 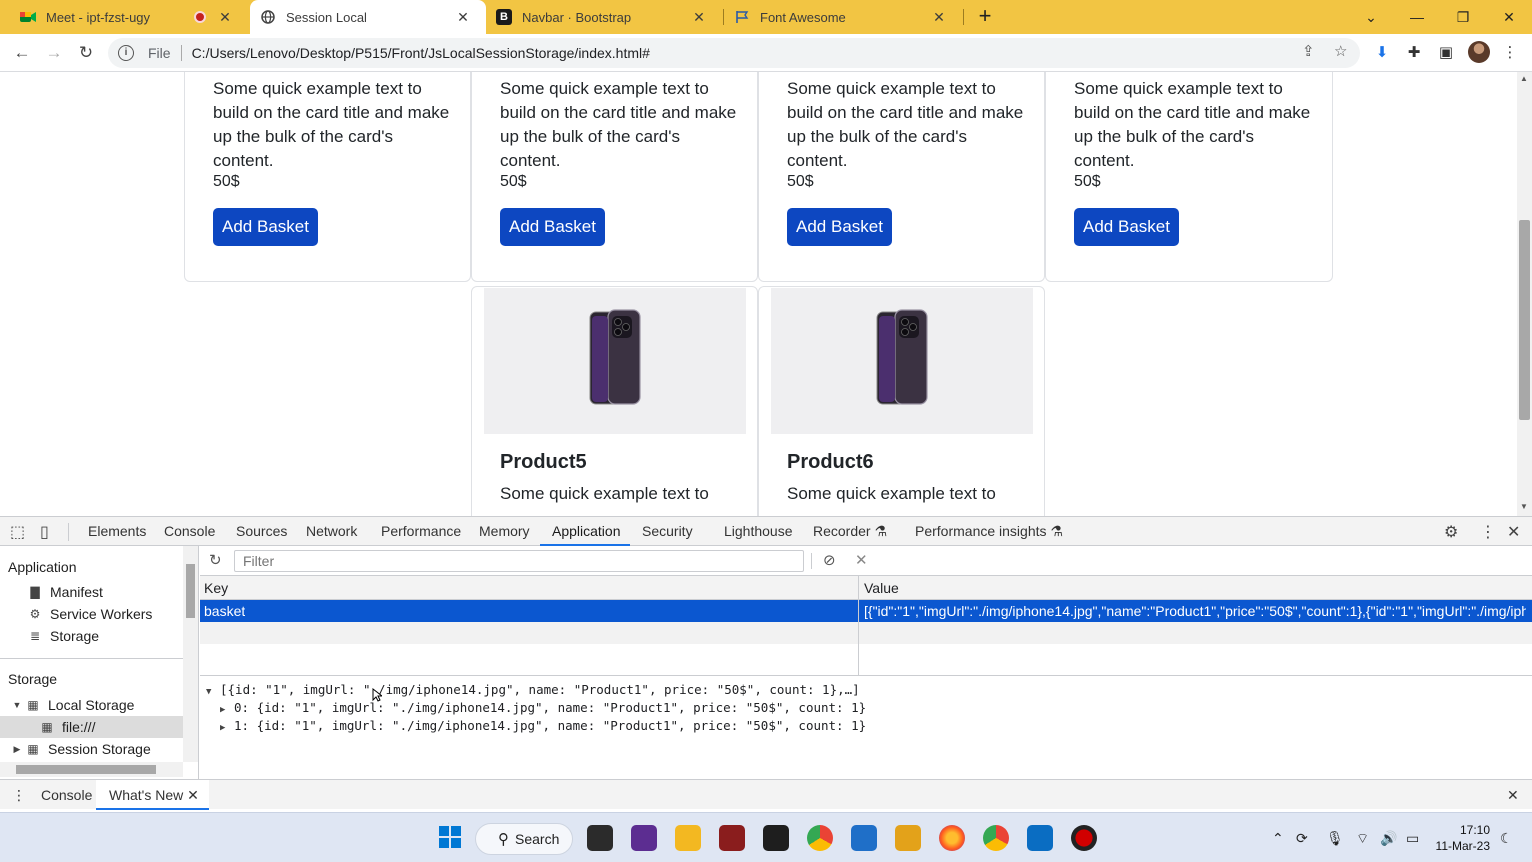 What do you see at coordinates (829, 560) in the screenshot?
I see `clear-all-icon: ⊘` at bounding box center [829, 560].